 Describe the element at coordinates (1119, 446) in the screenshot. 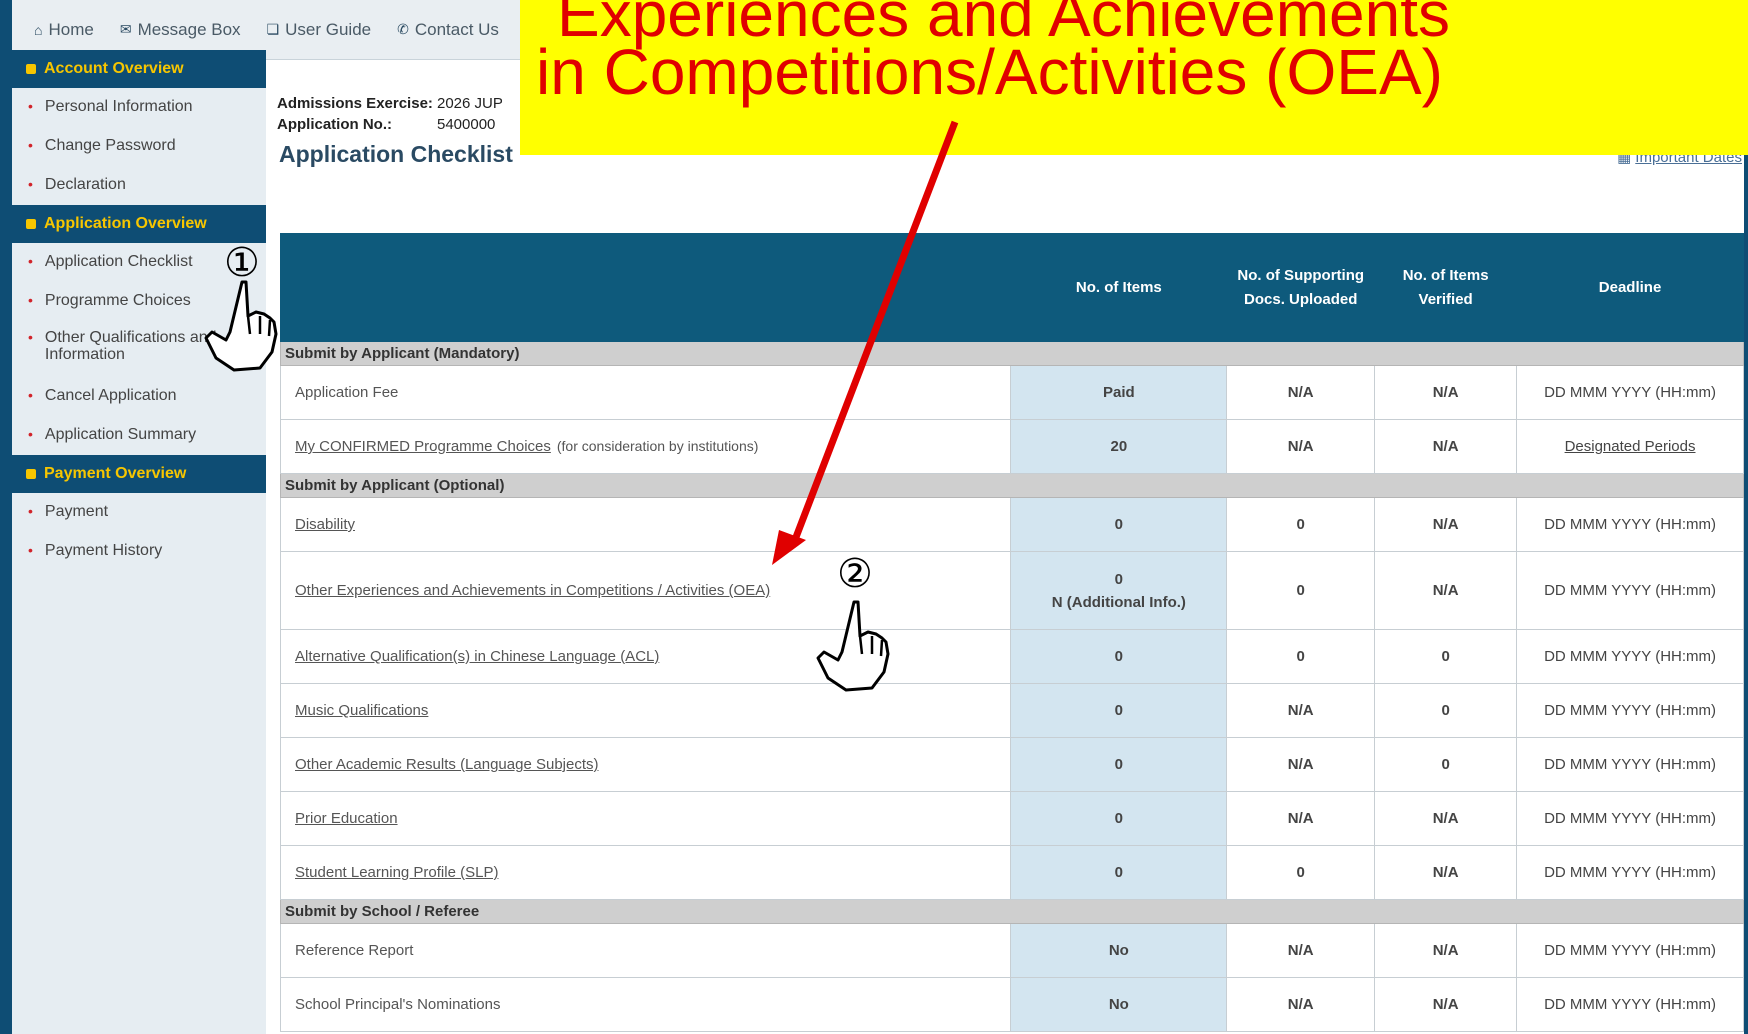

I see `item-count: 20` at that location.